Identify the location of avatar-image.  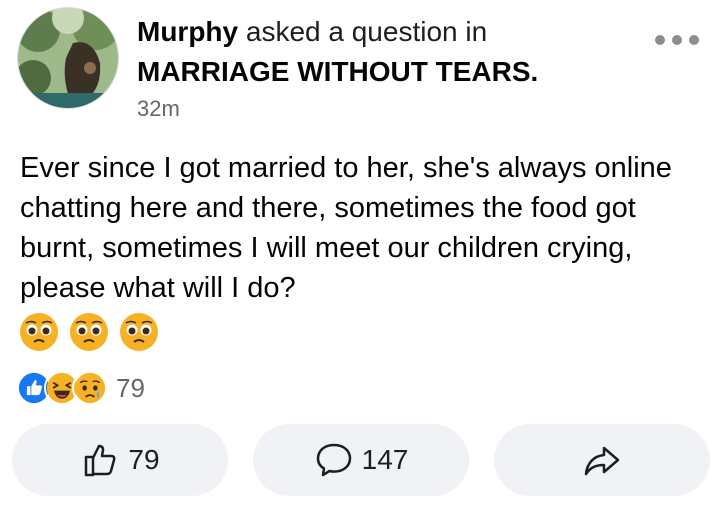
(68, 58).